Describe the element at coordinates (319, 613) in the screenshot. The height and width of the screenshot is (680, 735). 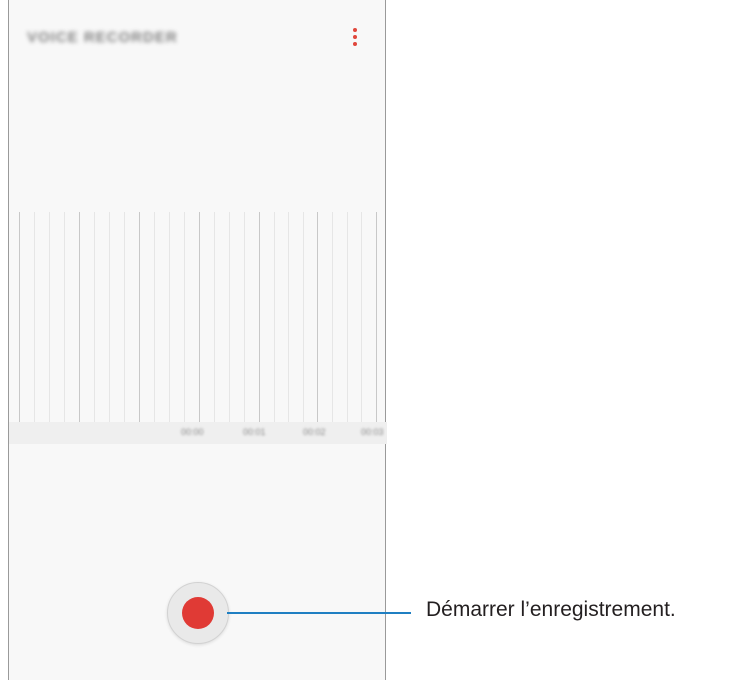
I see `callout-line` at that location.